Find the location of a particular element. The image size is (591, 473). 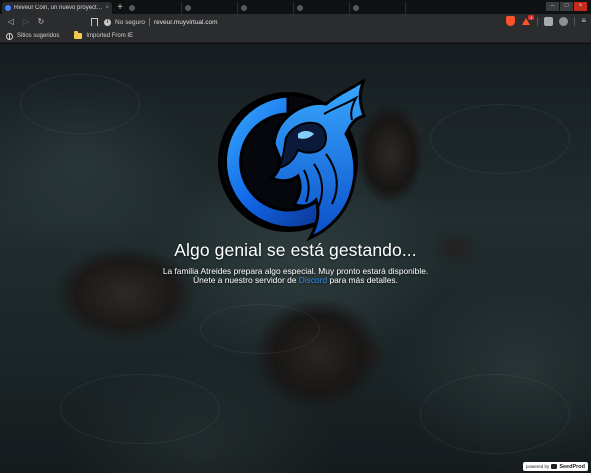

discord-text-after: para más detalles. is located at coordinates (362, 280).